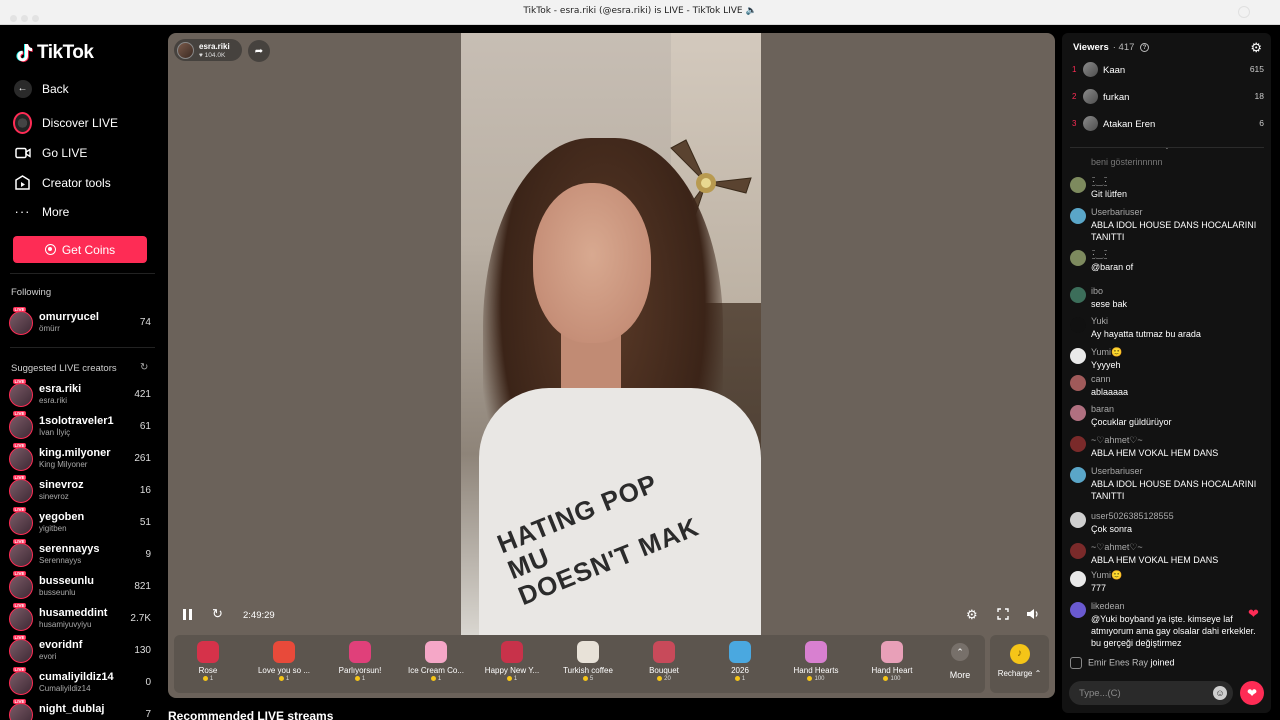  Describe the element at coordinates (1174, 490) in the screenshot. I see `chat-text: ABLA IDOL HOUSE DANS HOCALARINI TANITTI` at that location.